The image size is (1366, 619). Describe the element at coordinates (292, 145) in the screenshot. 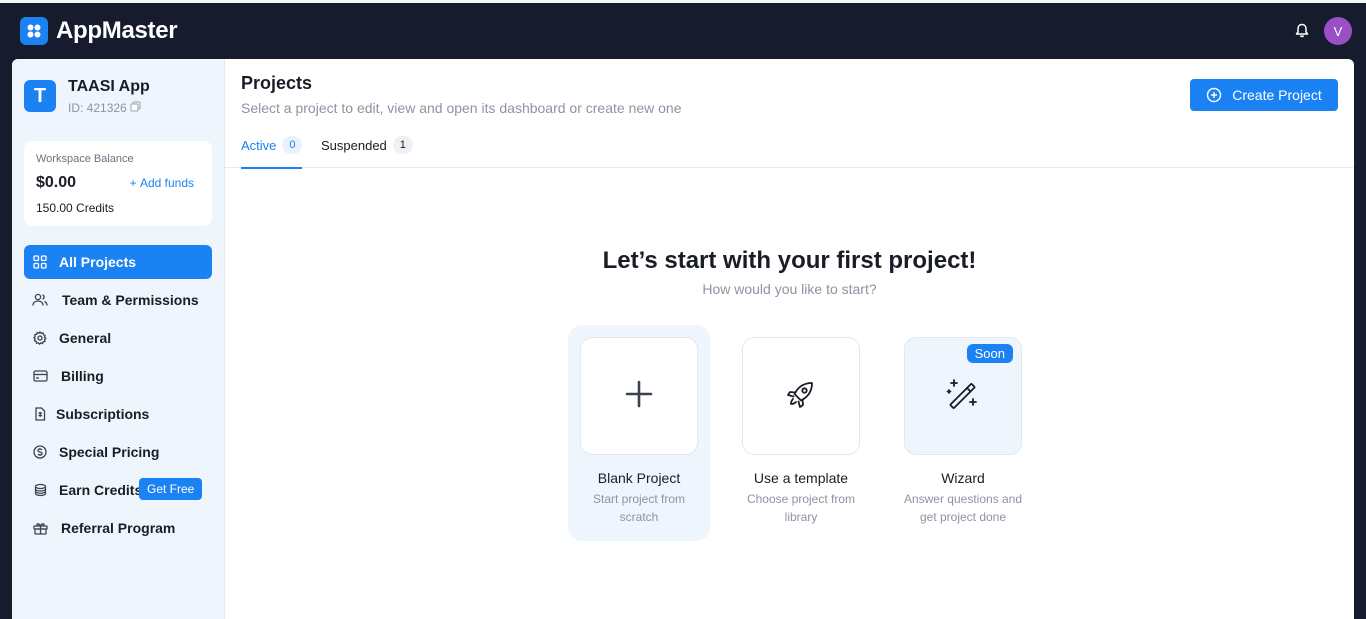

I see `tab-count-badge: 0` at that location.